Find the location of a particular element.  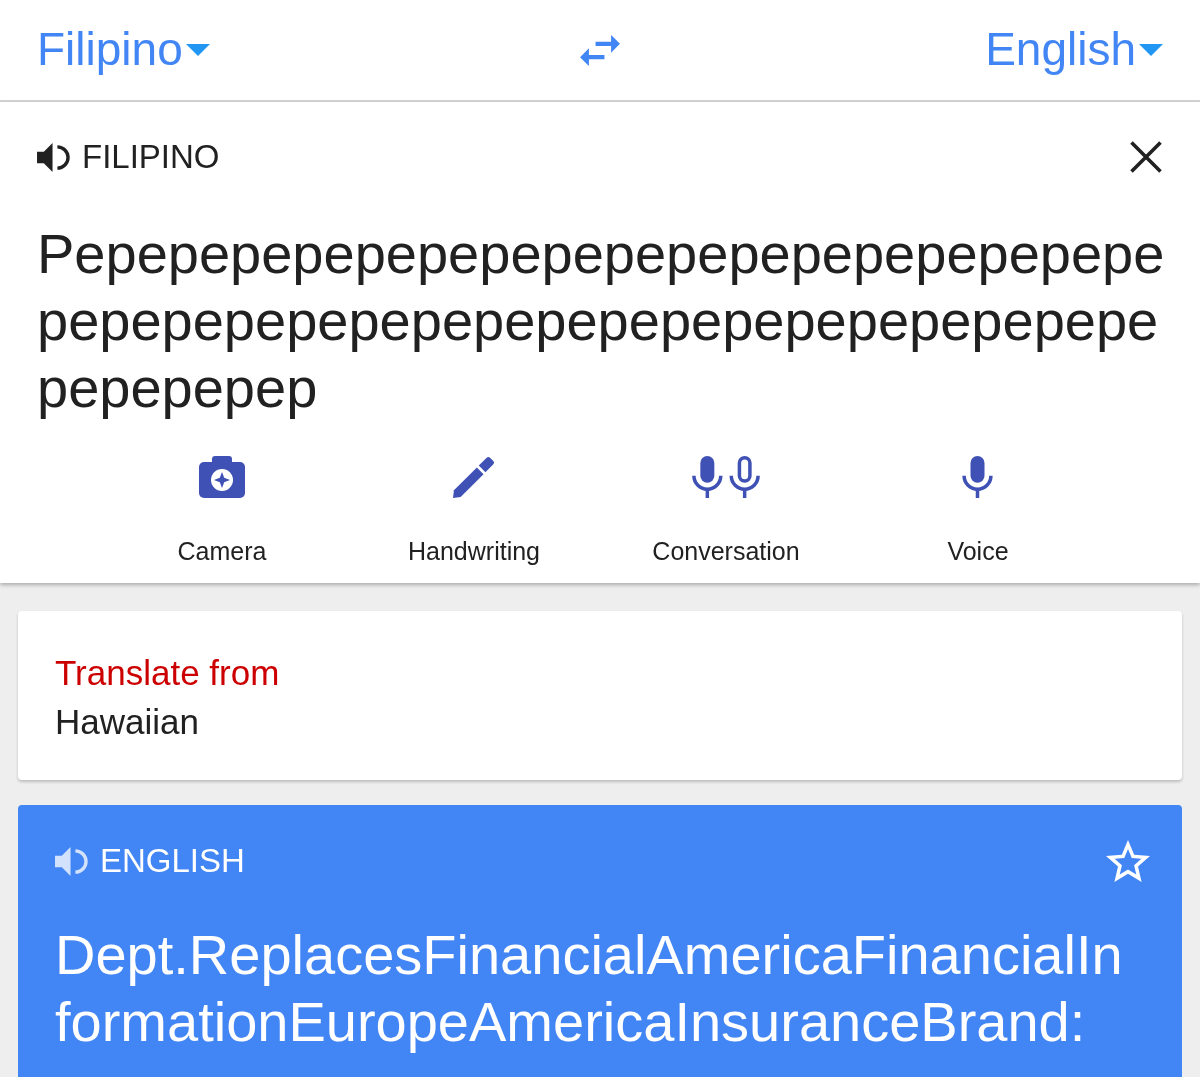

close-icon is located at coordinates (1146, 157).